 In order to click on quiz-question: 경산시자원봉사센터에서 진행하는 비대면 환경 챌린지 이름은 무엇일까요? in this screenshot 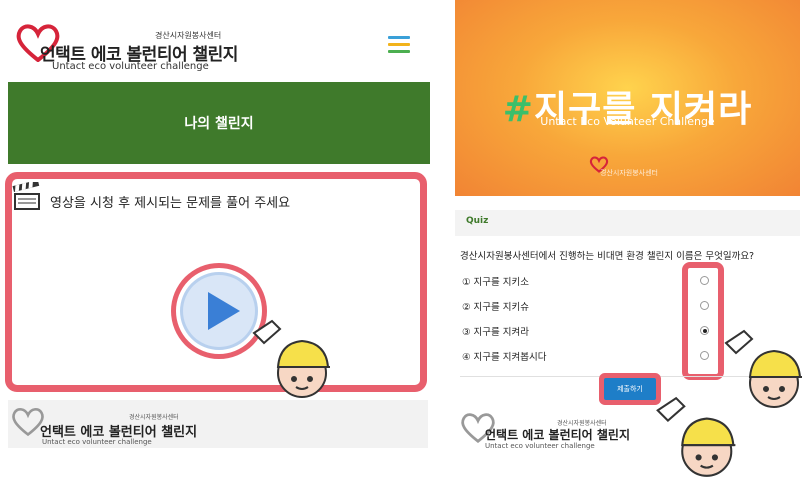, I will do `click(607, 256)`.